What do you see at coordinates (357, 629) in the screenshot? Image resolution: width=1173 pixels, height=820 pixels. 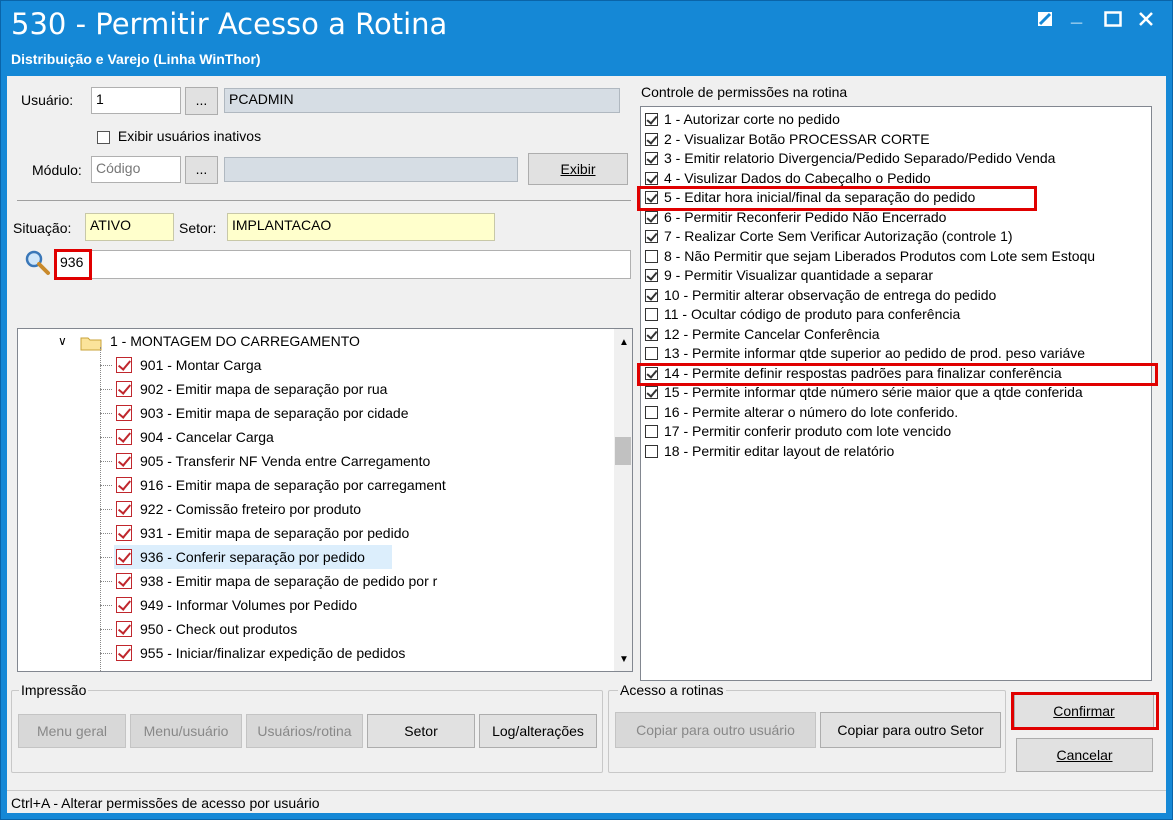 I see `tree-item: 950 - Check out produtos` at bounding box center [357, 629].